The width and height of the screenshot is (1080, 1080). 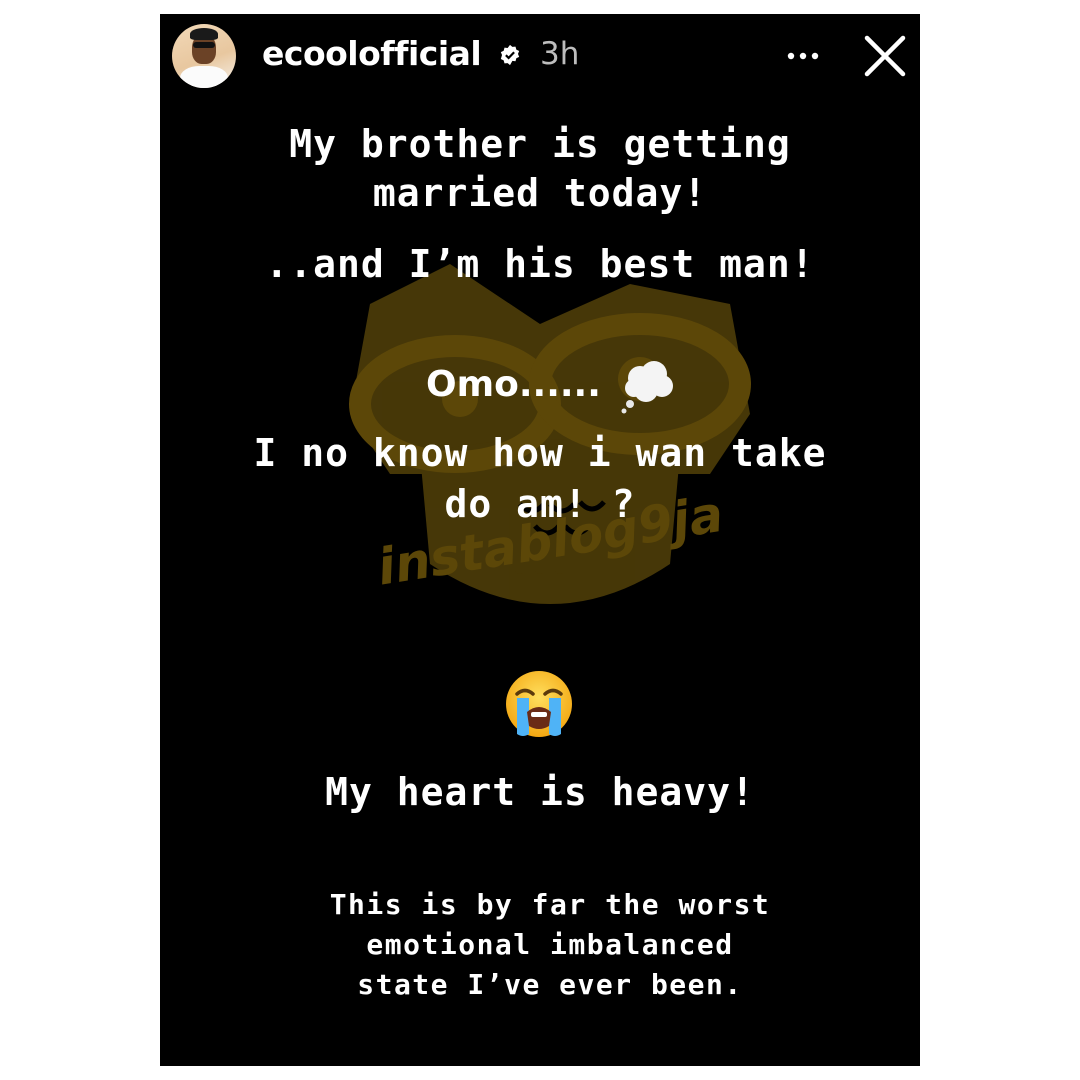 What do you see at coordinates (540, 792) in the screenshot?
I see `story-text-line: My heart is heavy!` at bounding box center [540, 792].